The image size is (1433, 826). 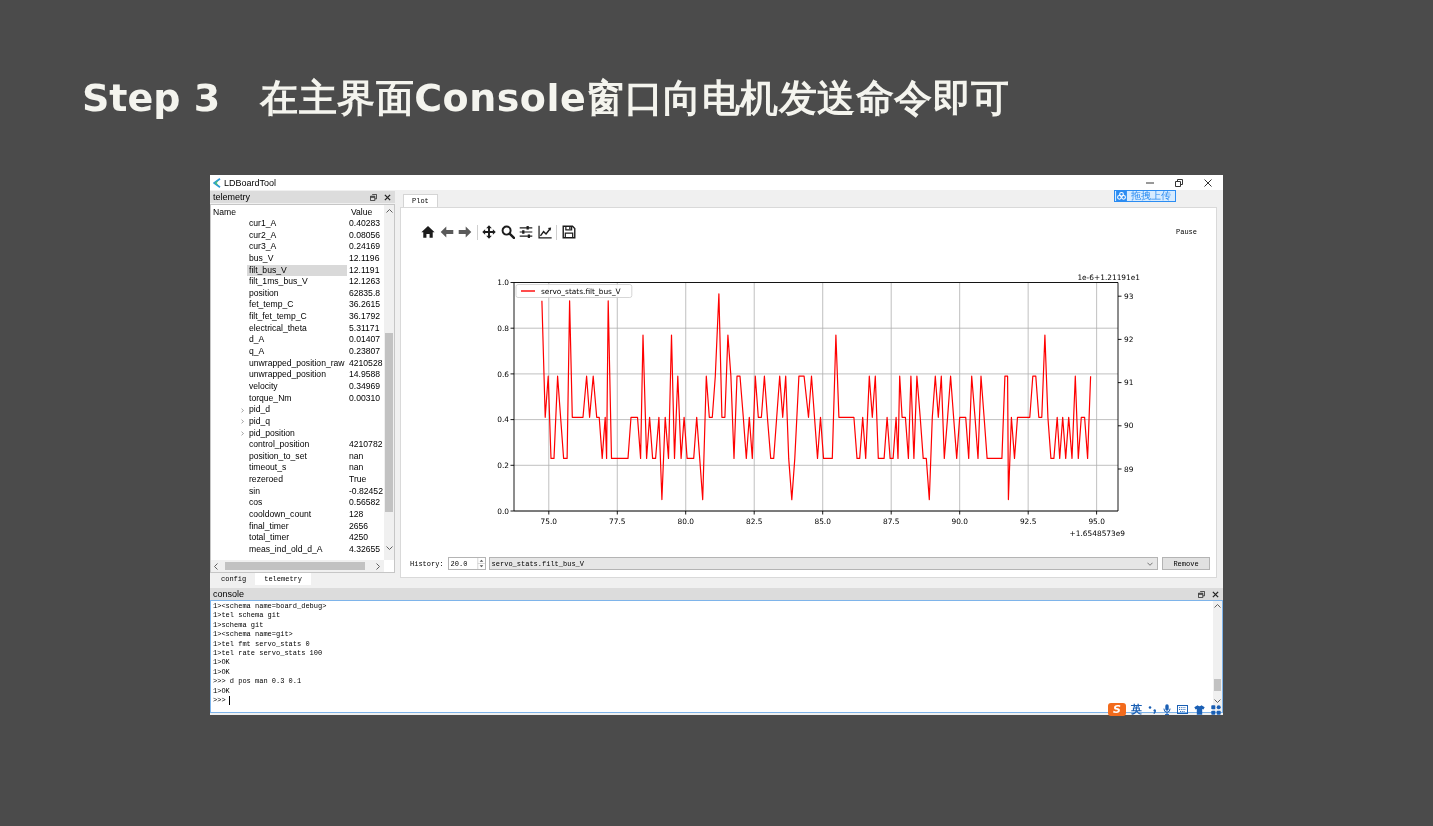 I want to click on slide-heading: 在主界面Console窗口向电机发送命令即可, so click(x=635, y=98).